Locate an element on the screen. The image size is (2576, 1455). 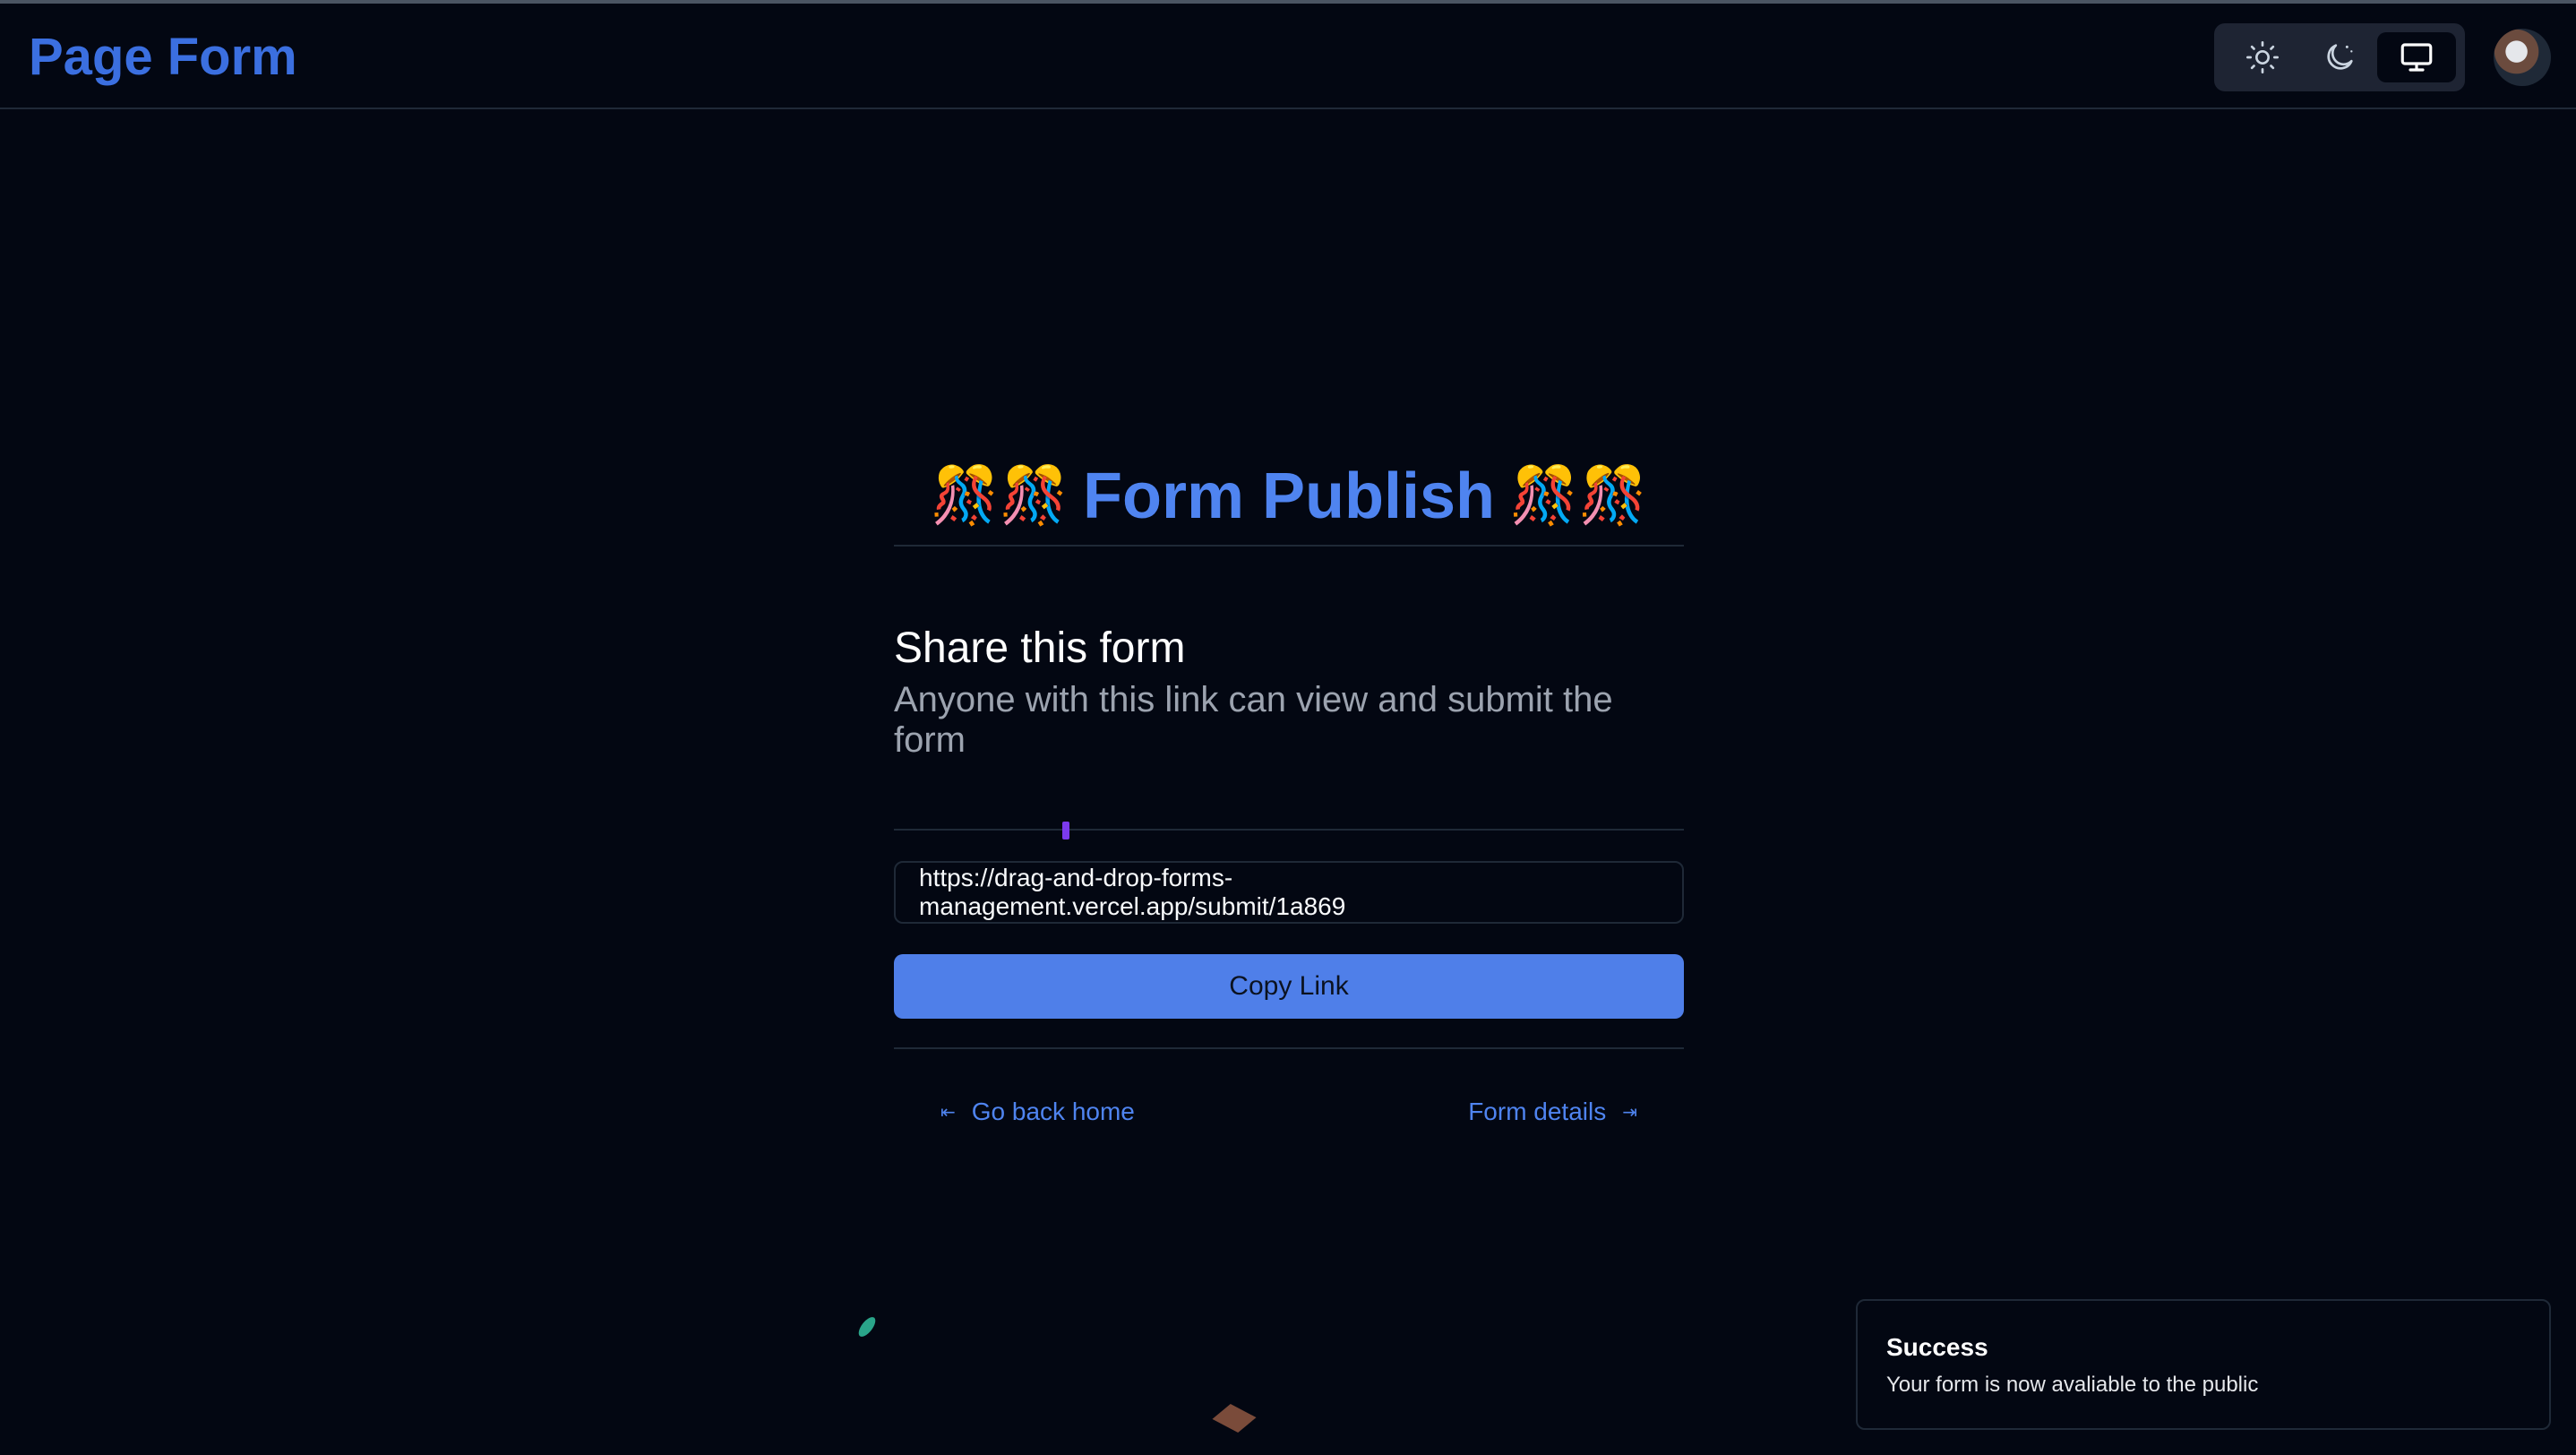
user-avatar is located at coordinates (2522, 57).